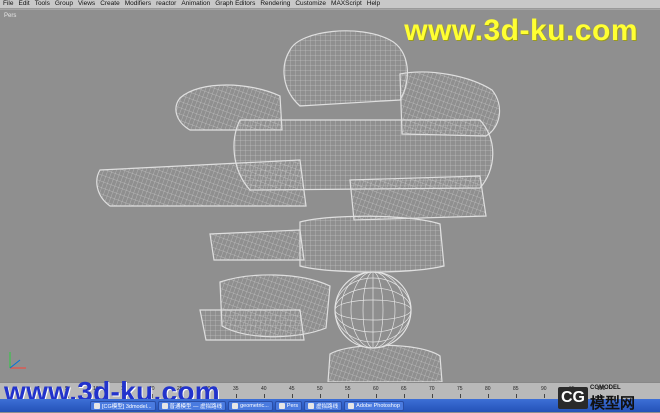 Image resolution: width=660 pixels, height=413 pixels. I want to click on timeline-tick-label: 55, so click(348, 389).